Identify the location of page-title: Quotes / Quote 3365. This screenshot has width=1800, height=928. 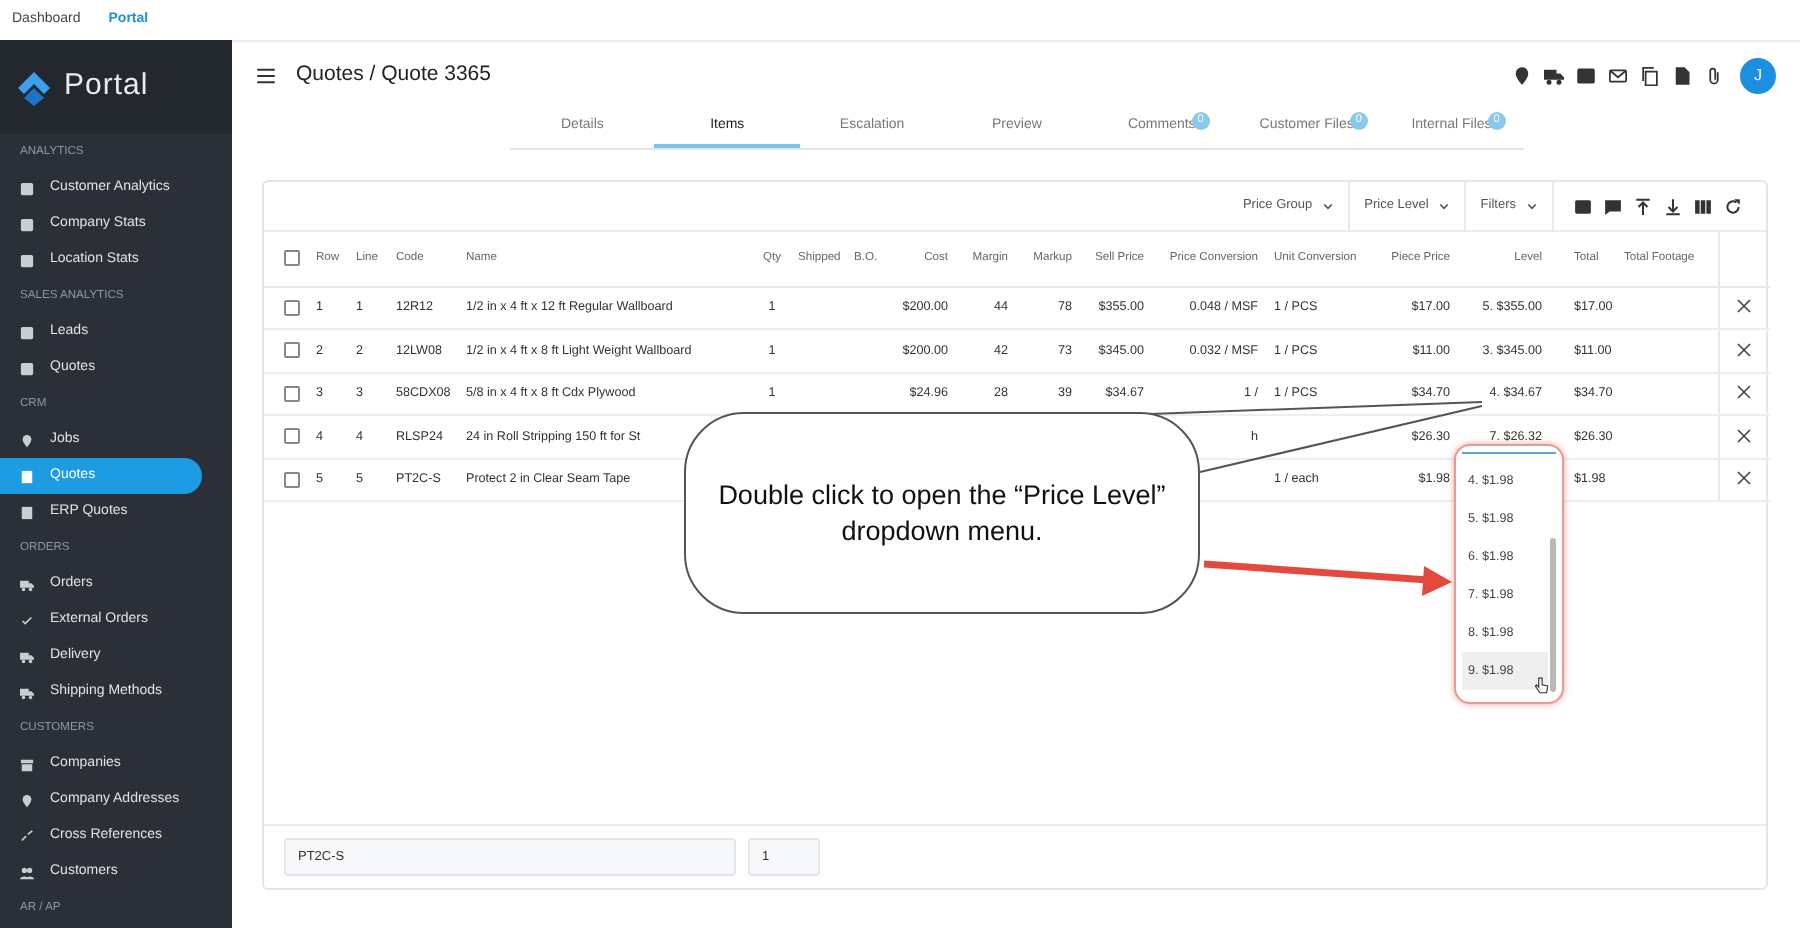
(393, 75).